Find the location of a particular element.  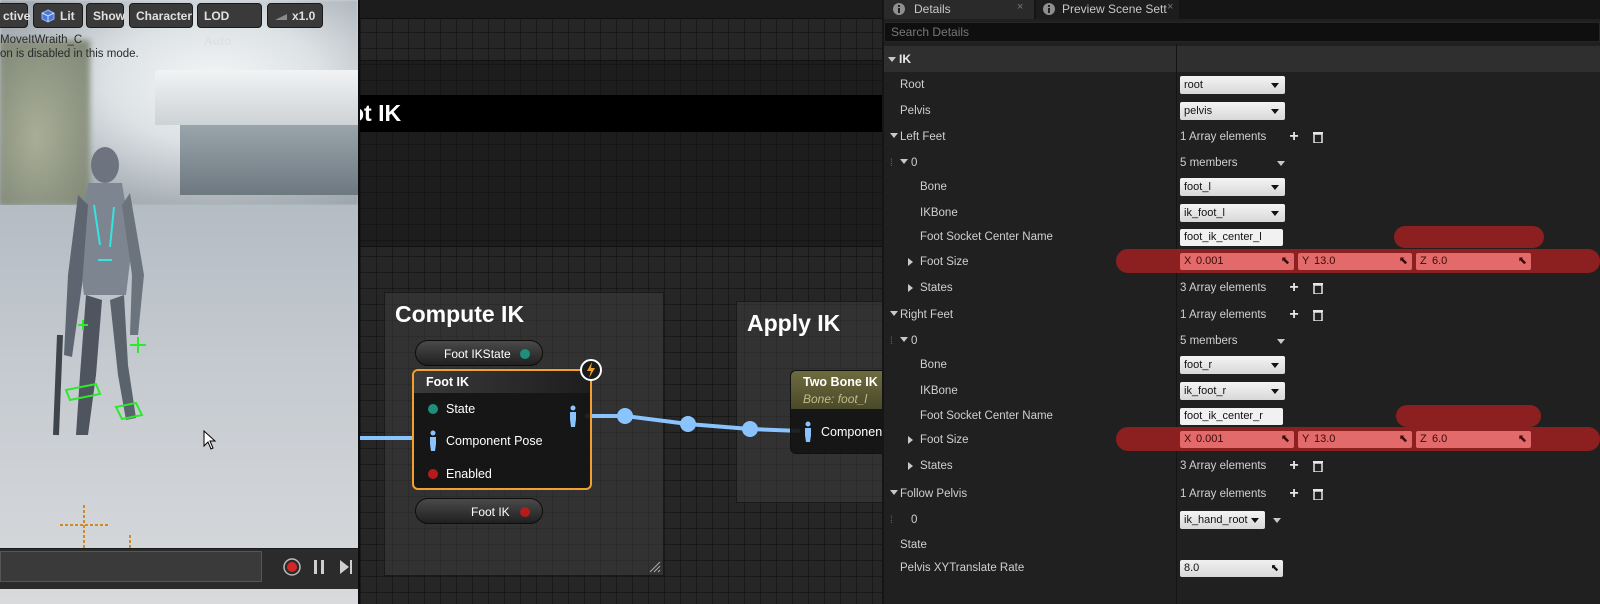

right-feet-element-0: ⁞ 0 5 members is located at coordinates (1242, 341).